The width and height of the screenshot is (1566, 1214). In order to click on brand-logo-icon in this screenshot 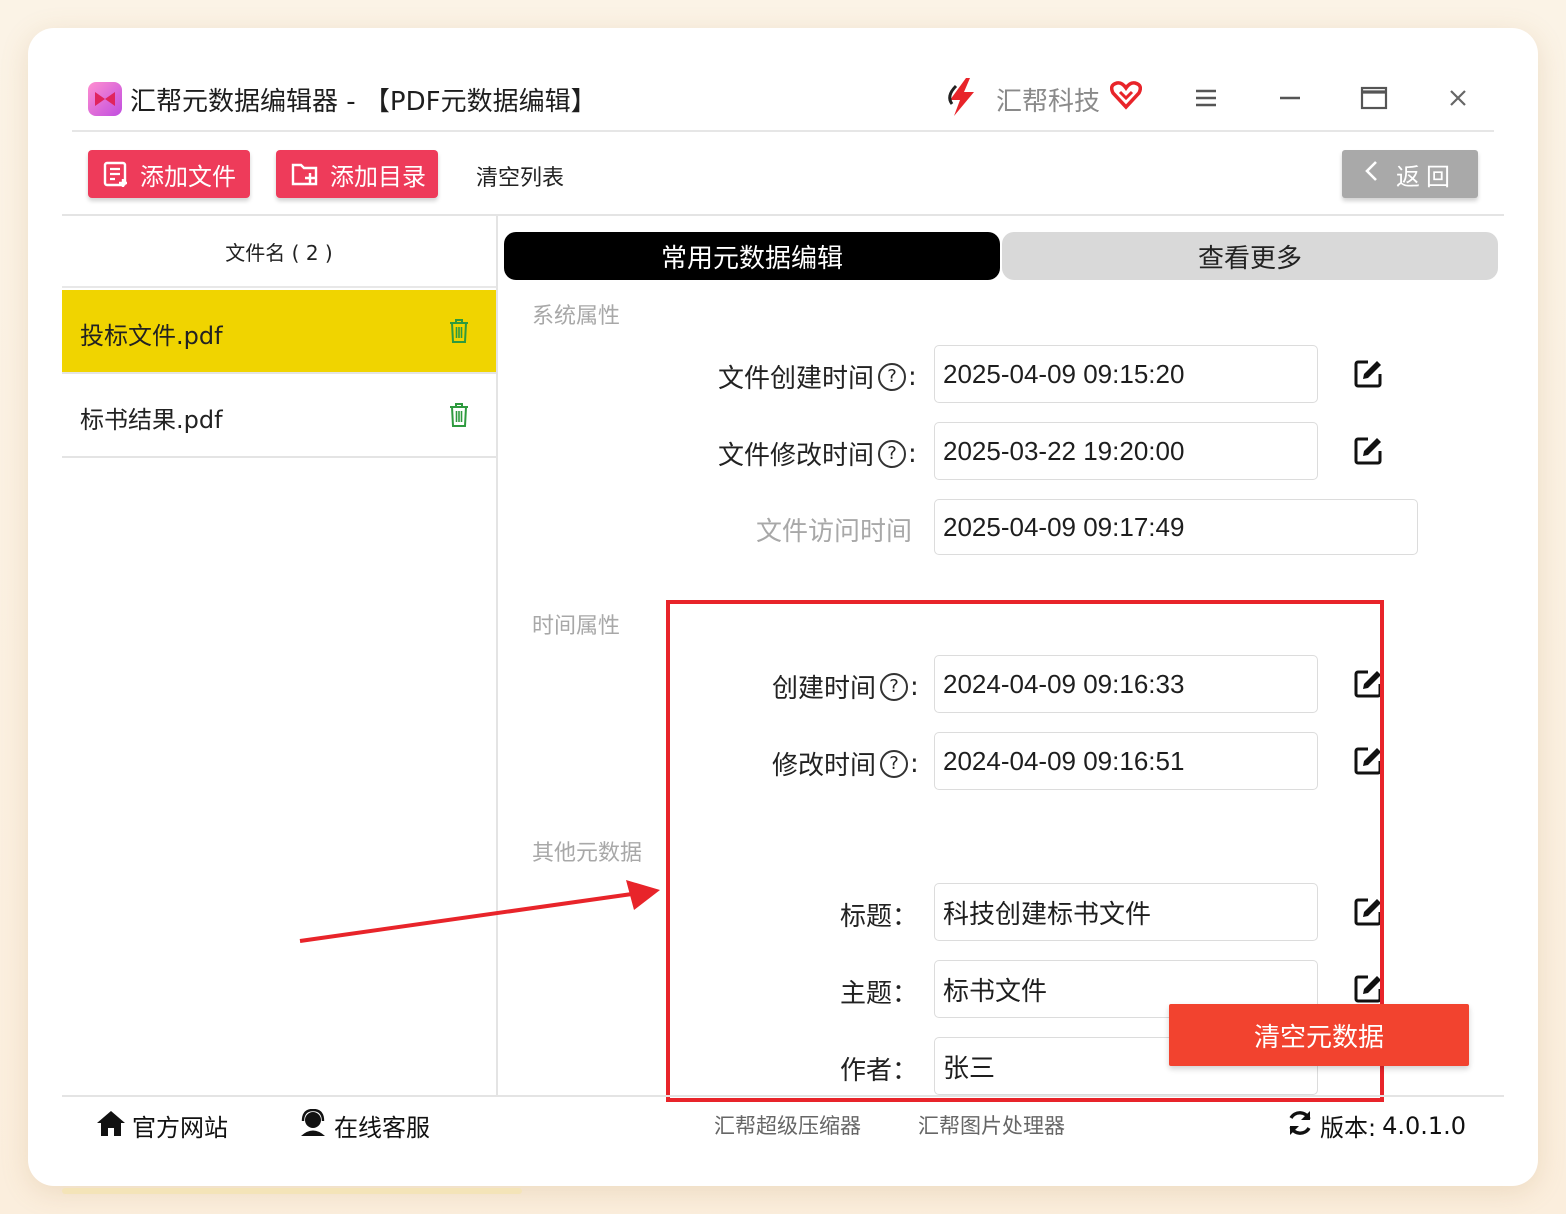, I will do `click(962, 99)`.